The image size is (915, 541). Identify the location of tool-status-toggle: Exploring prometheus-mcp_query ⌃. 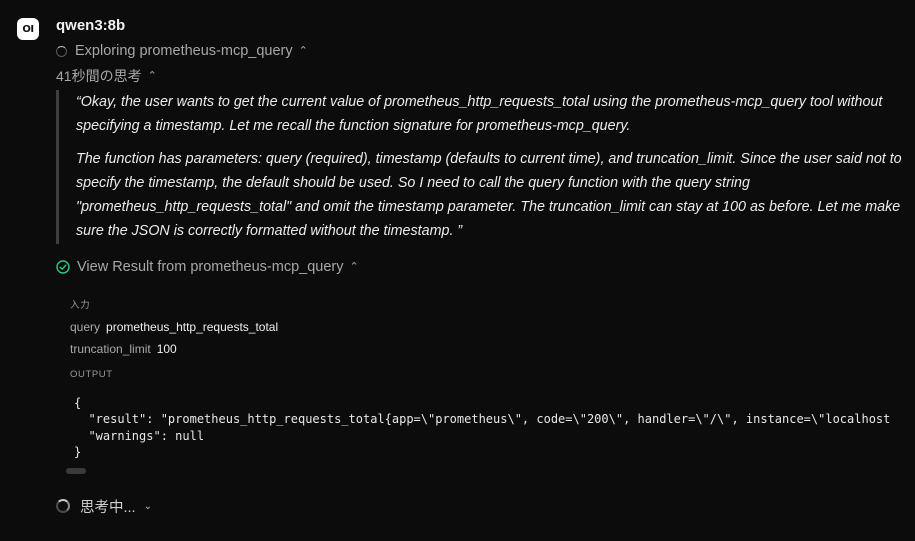
(182, 51).